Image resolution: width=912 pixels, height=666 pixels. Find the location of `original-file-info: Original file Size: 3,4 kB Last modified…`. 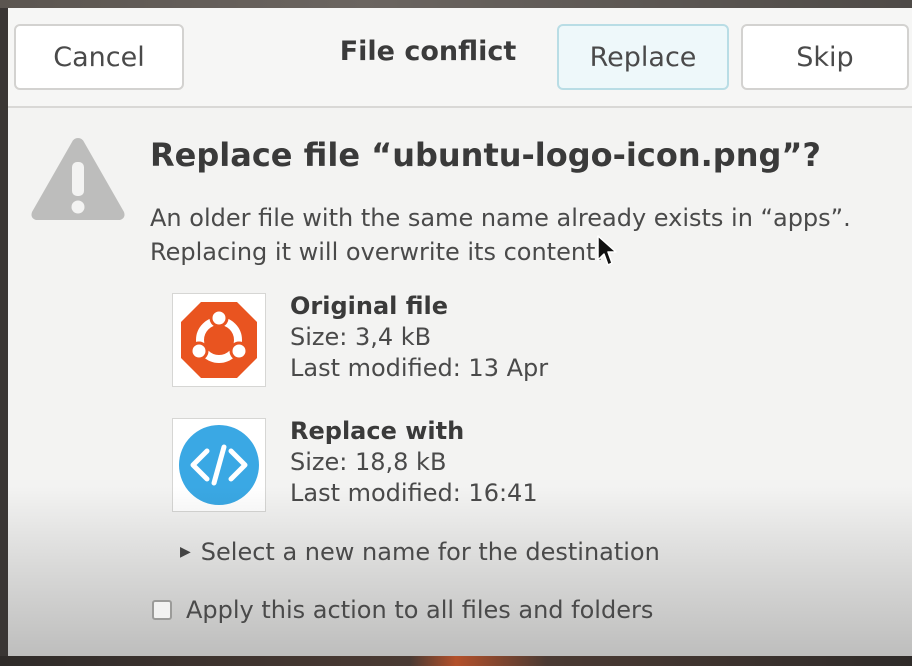

original-file-info: Original file Size: 3,4 kB Last modified… is located at coordinates (419, 337).